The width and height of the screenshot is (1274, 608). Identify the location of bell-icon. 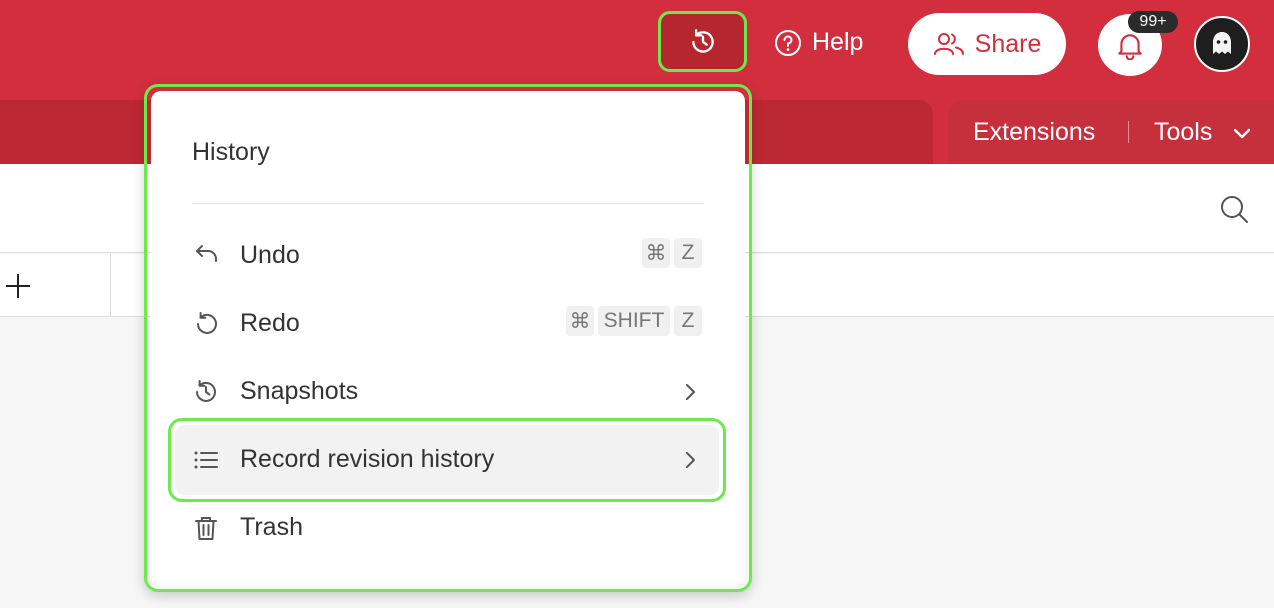
(1130, 47).